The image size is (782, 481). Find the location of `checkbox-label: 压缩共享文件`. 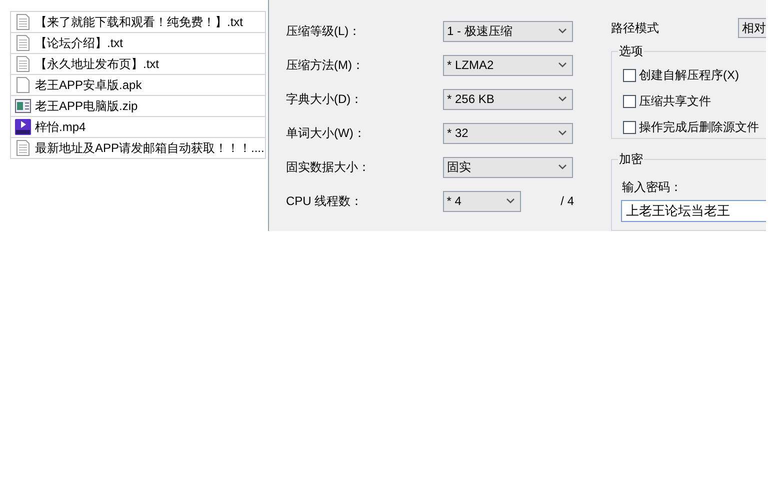

checkbox-label: 压缩共享文件 is located at coordinates (675, 101).